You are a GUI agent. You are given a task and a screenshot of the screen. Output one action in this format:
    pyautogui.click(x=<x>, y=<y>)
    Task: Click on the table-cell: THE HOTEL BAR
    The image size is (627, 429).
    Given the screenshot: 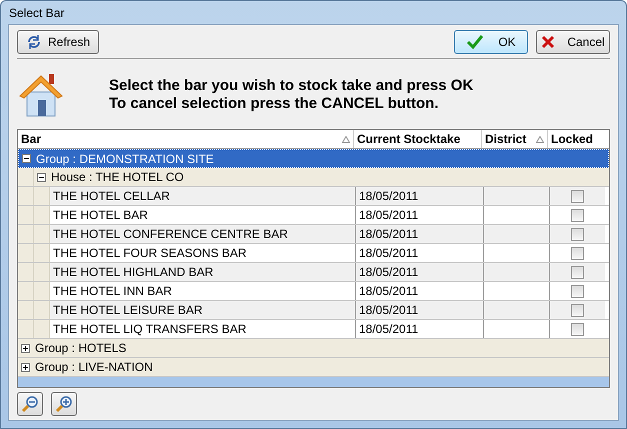 What is the action you would take?
    pyautogui.click(x=203, y=215)
    